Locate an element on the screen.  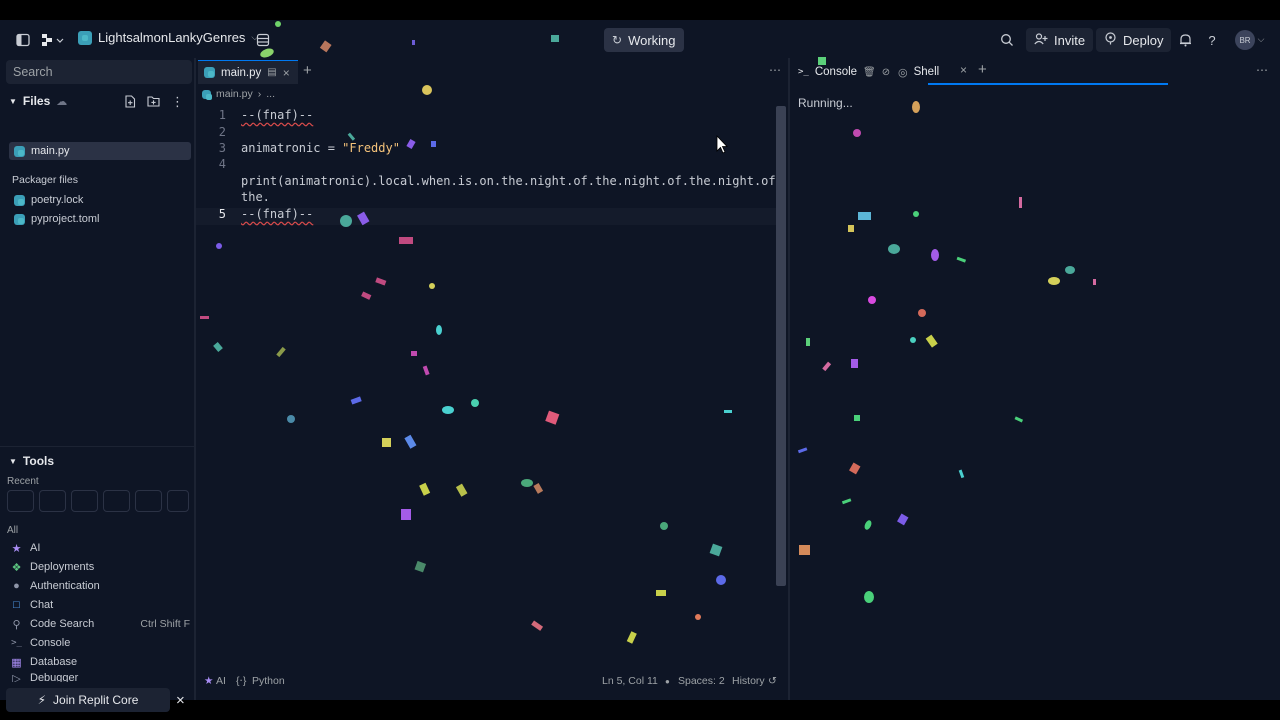
indent-setting: Spaces: 2 is located at coordinates (701, 681).